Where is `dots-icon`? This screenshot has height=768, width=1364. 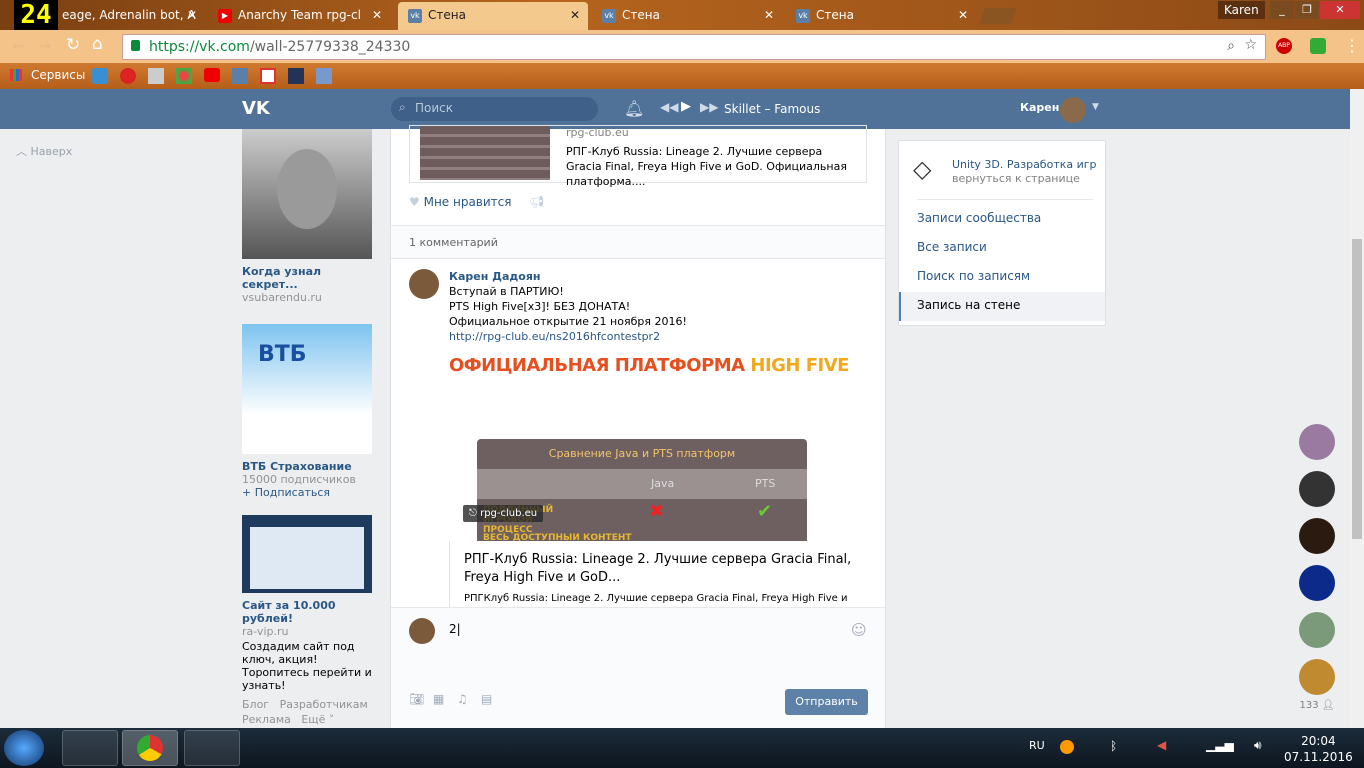 dots-icon is located at coordinates (184, 76).